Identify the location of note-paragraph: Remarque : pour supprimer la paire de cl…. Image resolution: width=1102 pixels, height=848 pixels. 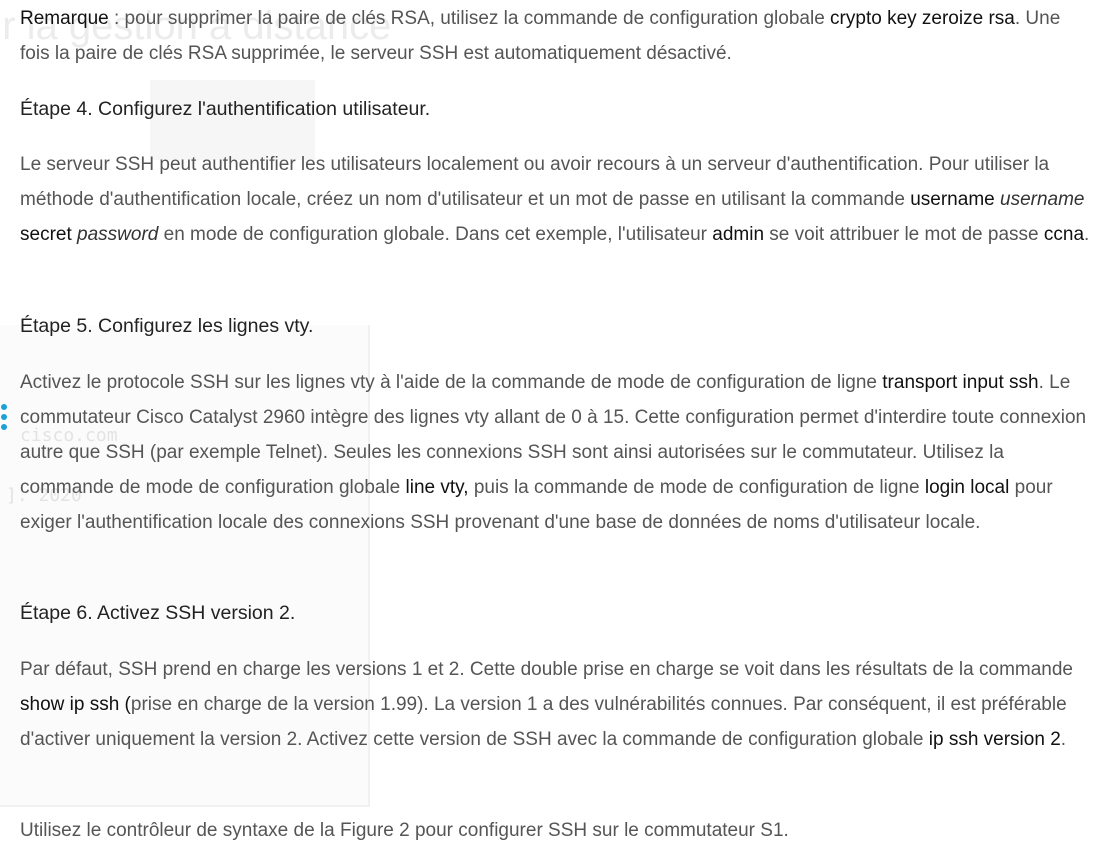
(557, 36).